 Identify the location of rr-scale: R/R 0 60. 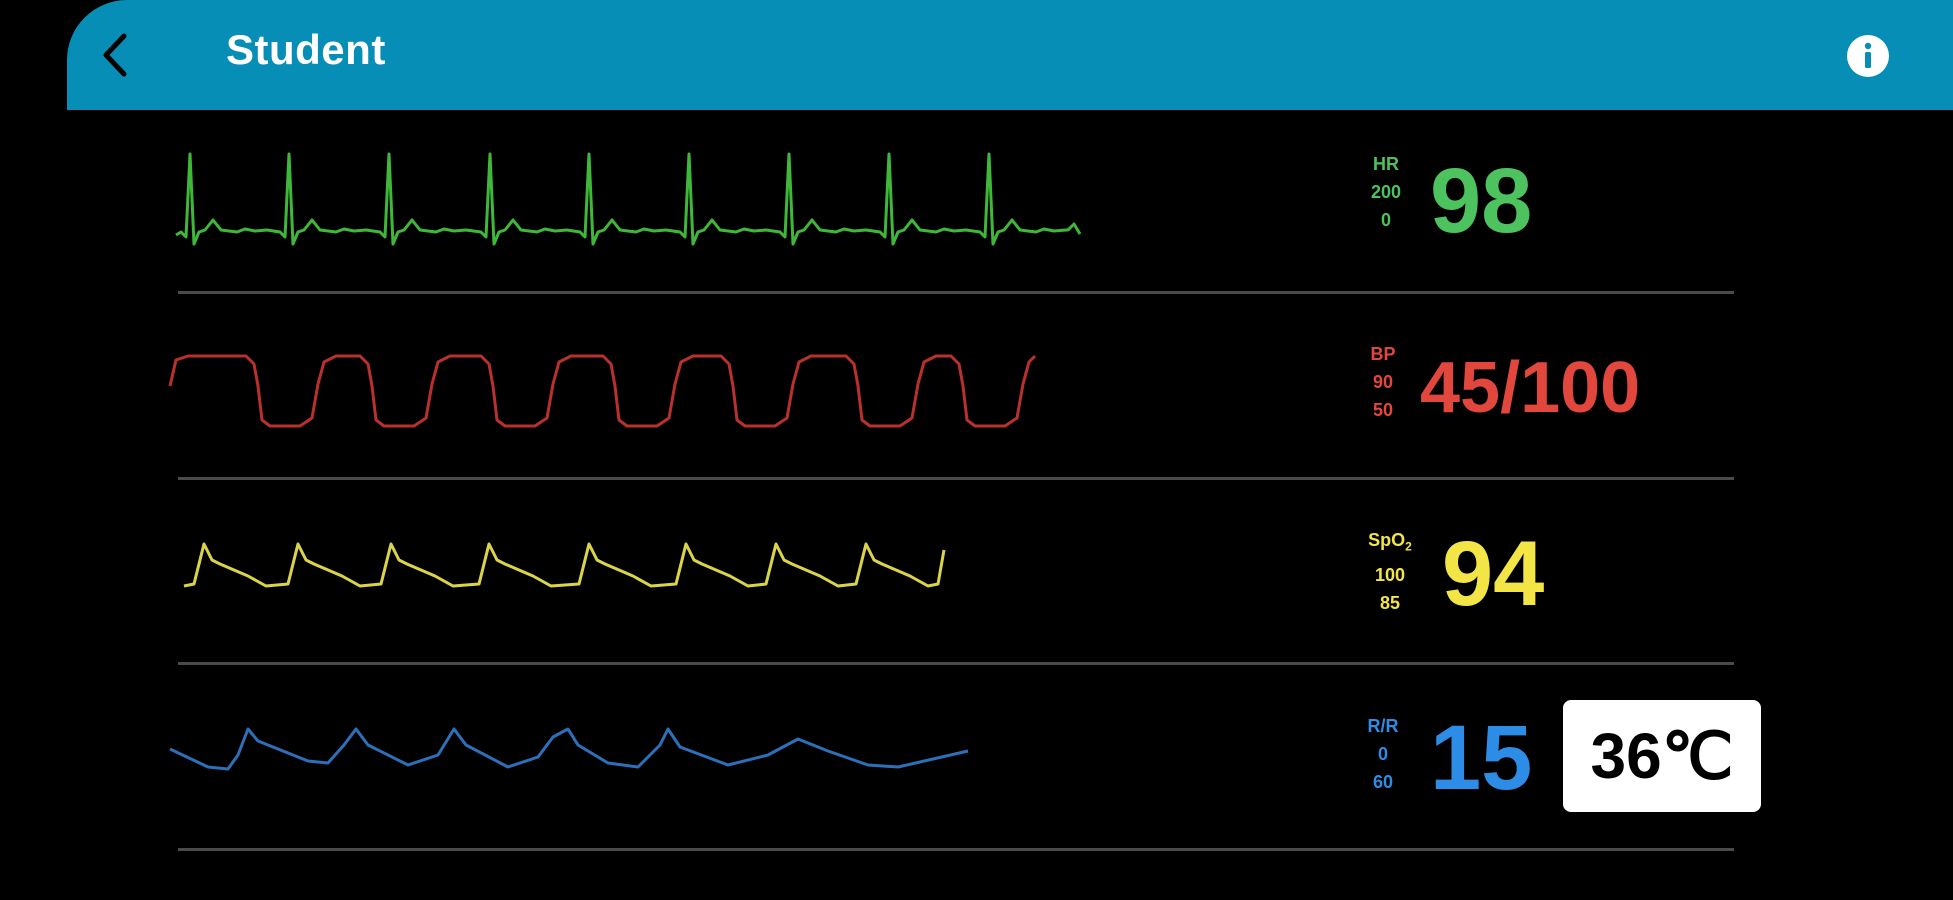
(1383, 754).